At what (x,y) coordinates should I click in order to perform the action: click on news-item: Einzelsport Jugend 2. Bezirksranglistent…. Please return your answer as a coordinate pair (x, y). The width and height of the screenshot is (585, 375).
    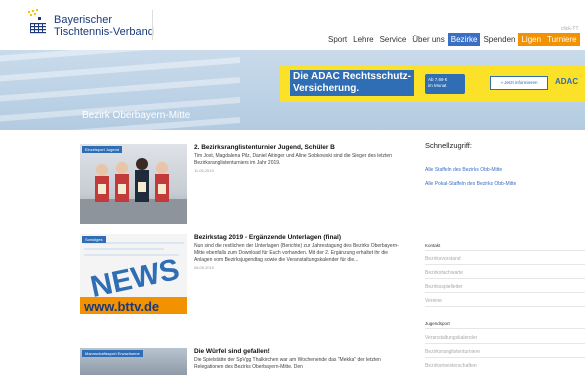
    Looking at the image, I should click on (242, 185).